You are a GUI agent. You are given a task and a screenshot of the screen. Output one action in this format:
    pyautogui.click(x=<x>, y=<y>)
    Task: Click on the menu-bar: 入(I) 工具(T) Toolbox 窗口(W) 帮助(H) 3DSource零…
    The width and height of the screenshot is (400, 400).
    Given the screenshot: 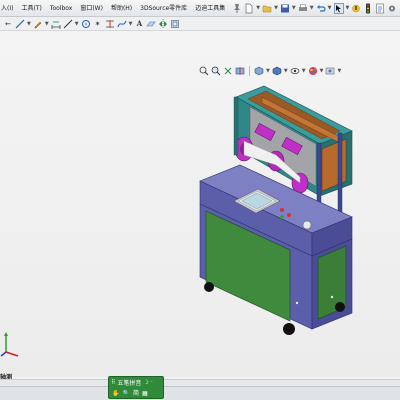 What is the action you would take?
    pyautogui.click(x=200, y=8)
    